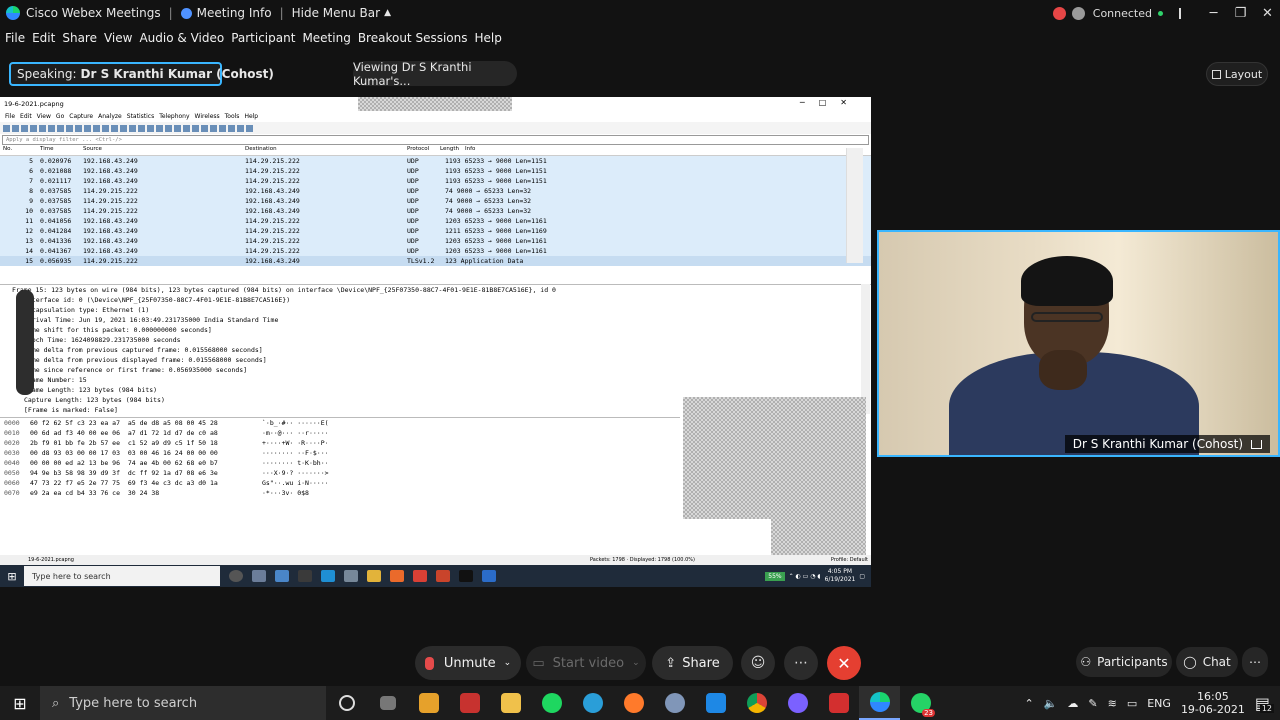 The image size is (1280, 720). What do you see at coordinates (1059, 13) in the screenshot?
I see `record-icon` at bounding box center [1059, 13].